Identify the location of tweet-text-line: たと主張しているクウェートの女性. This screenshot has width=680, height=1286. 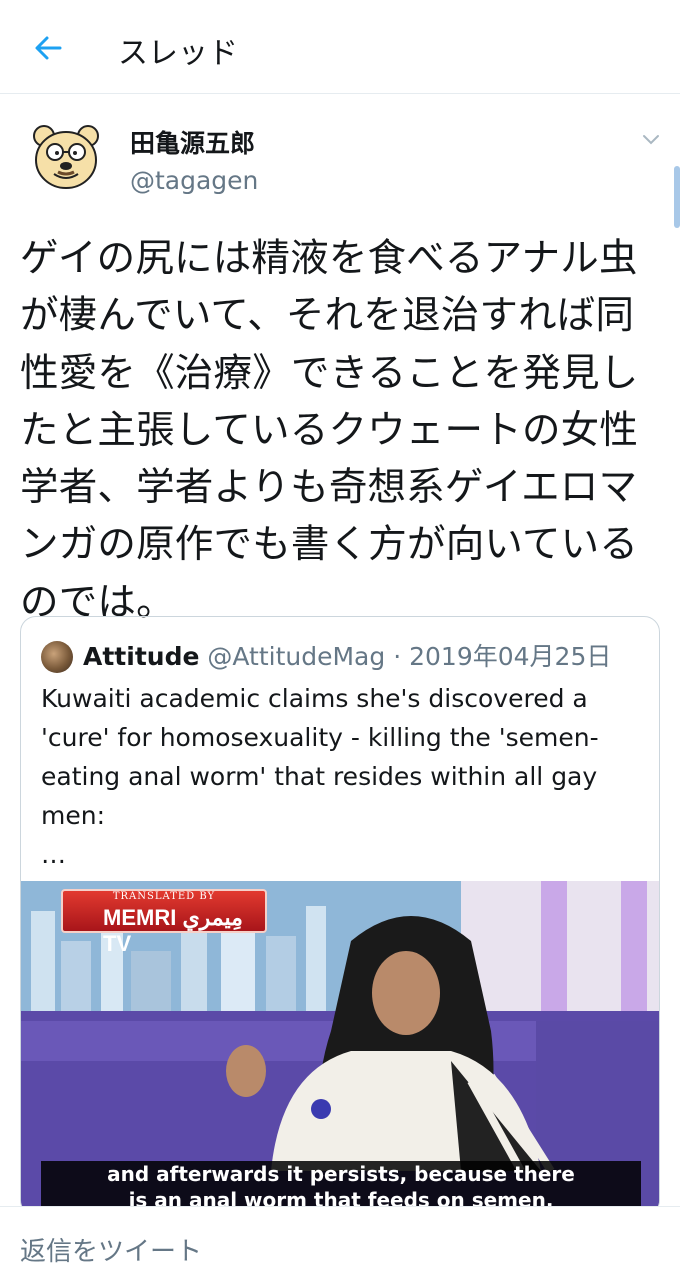
(329, 430).